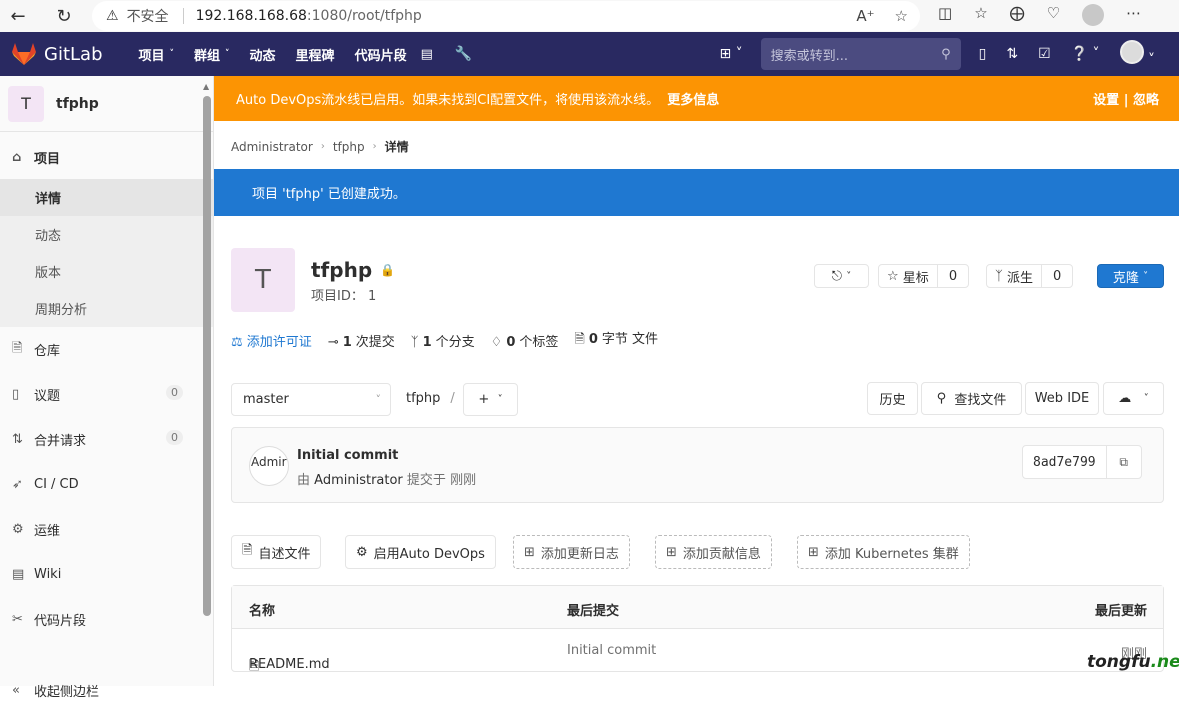 The height and width of the screenshot is (713, 1179). Describe the element at coordinates (423, 398) in the screenshot. I see `repo-path-root: tfphp` at that location.